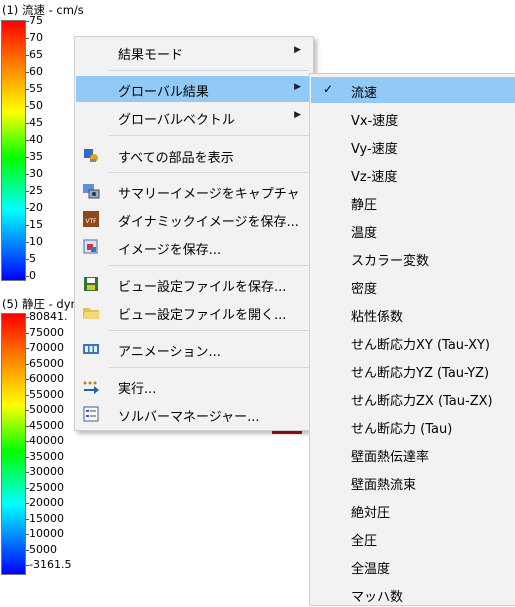 The image size is (515, 607). What do you see at coordinates (194, 155) in the screenshot?
I see `menu-item-show-all-parts: すべての部品を表示` at bounding box center [194, 155].